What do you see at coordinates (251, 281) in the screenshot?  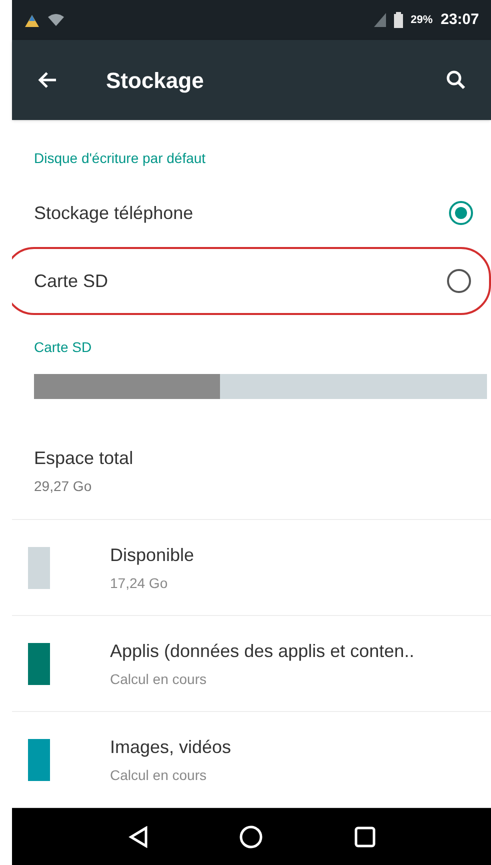 I see `storage-option: Carte SD` at bounding box center [251, 281].